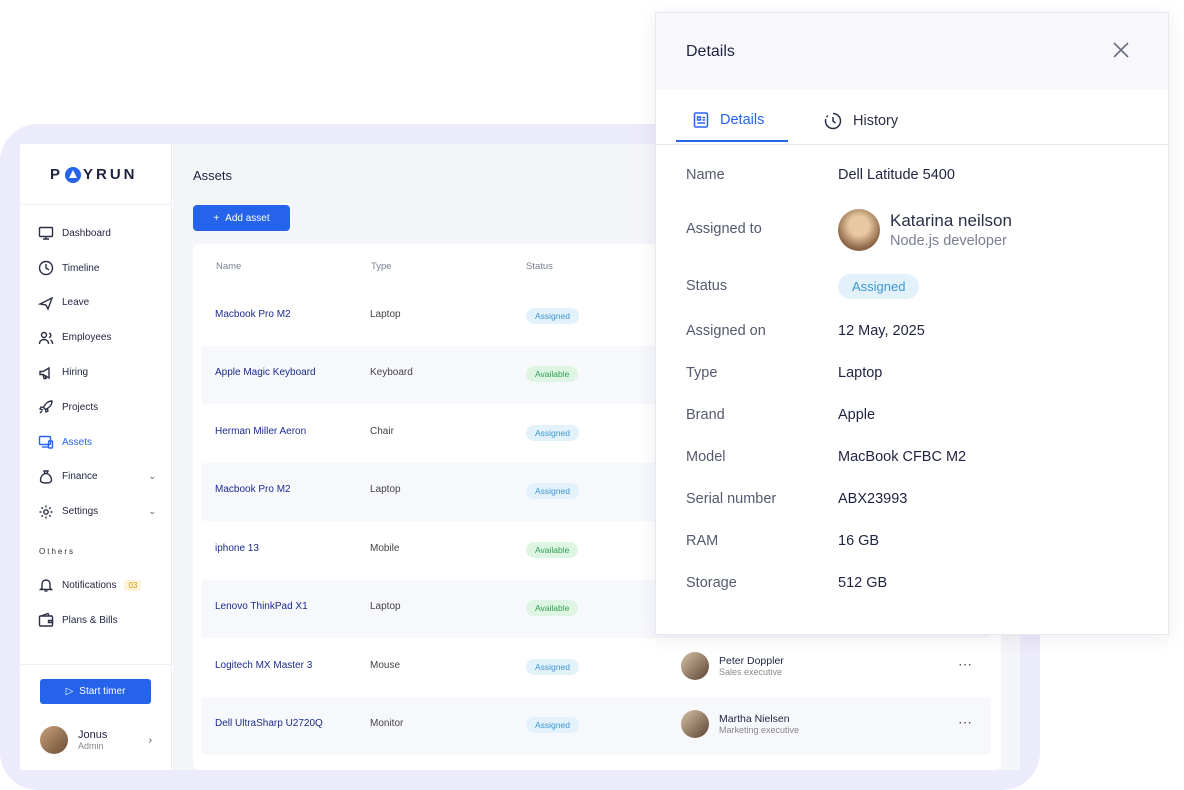  What do you see at coordinates (754, 719) in the screenshot?
I see `assignee-name: Martha Nielsen` at bounding box center [754, 719].